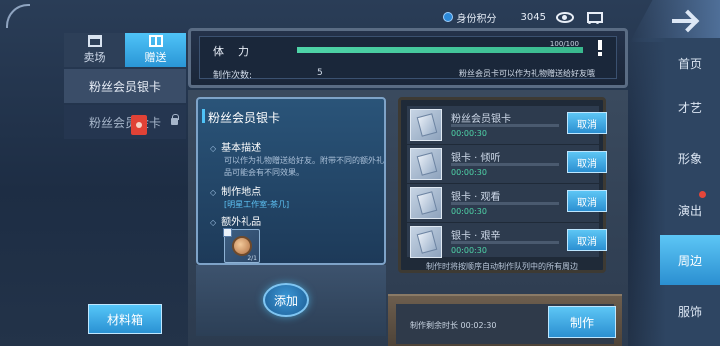 The image size is (720, 346). What do you see at coordinates (564, 44) in the screenshot?
I see `stamina-value: 100/100` at bounding box center [564, 44].